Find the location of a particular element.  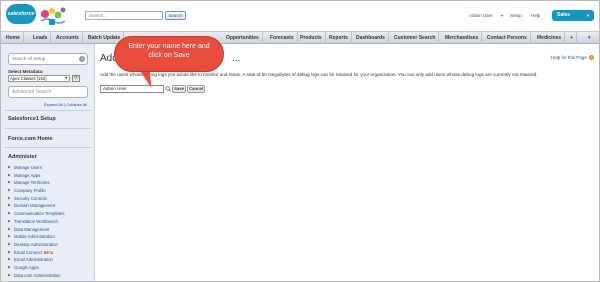

sidebar-item-email-administration: ▶ Email Administration is located at coordinates (50, 260).